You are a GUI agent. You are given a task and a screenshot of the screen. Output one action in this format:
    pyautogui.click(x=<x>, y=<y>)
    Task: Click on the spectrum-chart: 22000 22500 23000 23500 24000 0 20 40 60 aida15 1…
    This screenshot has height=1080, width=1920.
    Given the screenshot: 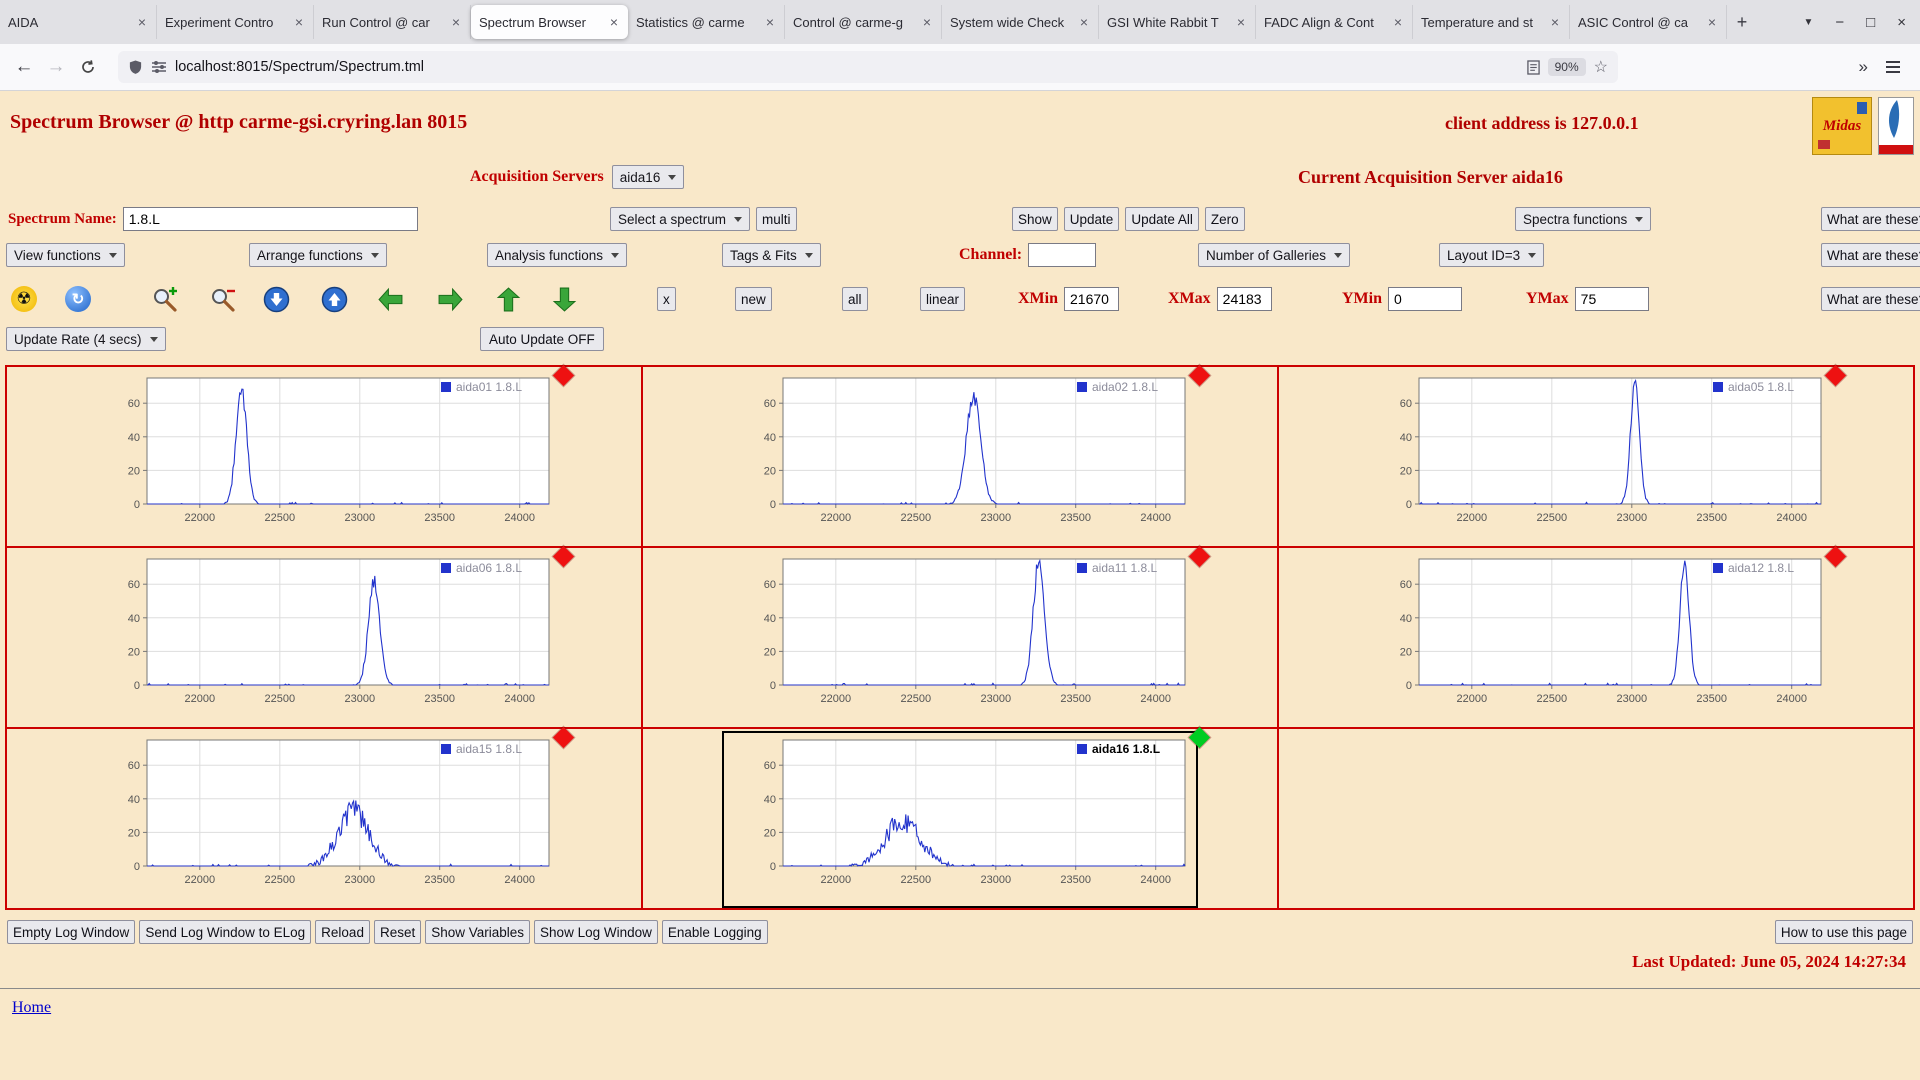 What is the action you would take?
    pyautogui.click(x=324, y=819)
    